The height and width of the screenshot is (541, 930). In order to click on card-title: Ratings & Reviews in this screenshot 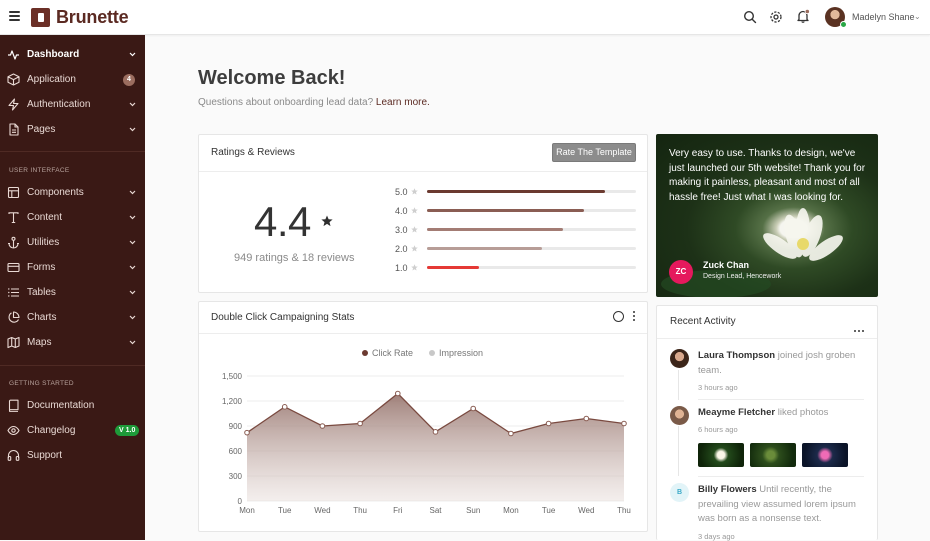, I will do `click(253, 152)`.